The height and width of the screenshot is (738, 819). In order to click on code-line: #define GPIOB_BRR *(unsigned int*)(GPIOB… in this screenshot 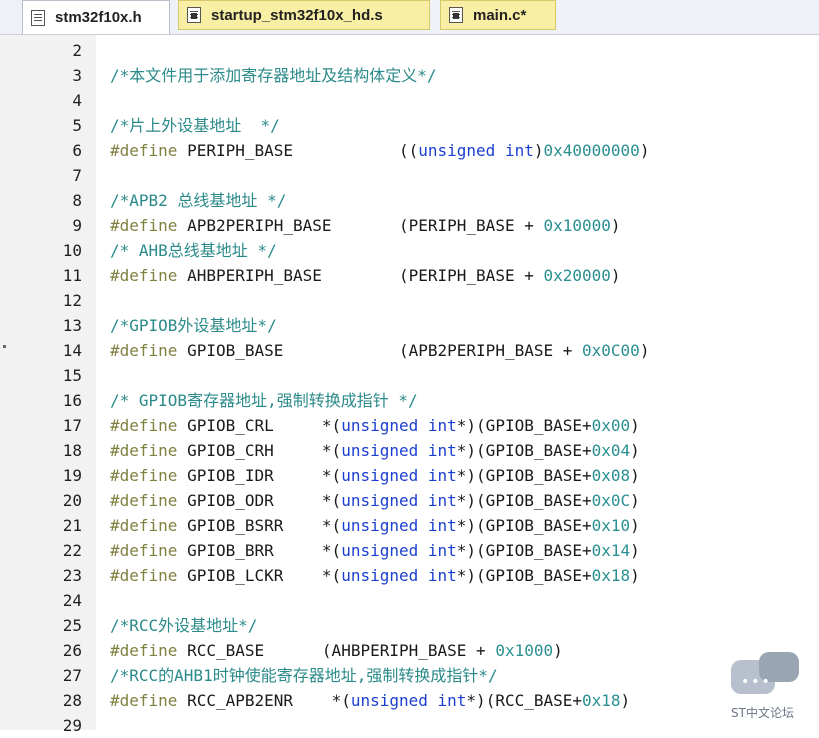, I will do `click(375, 550)`.